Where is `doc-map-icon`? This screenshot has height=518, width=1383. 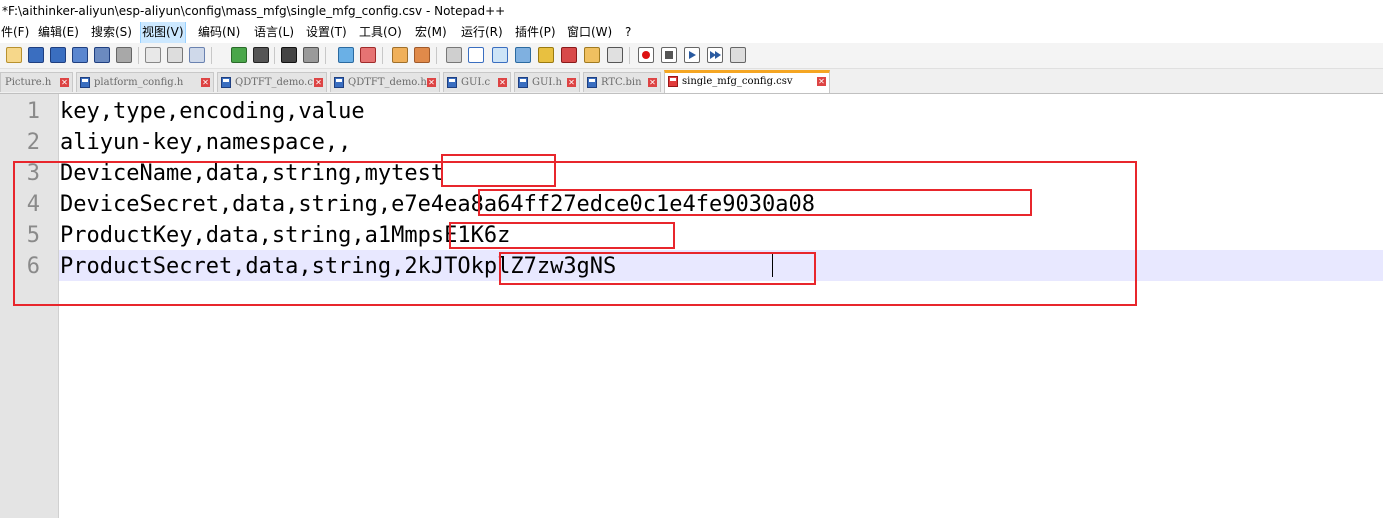
doc-map-icon is located at coordinates (546, 55).